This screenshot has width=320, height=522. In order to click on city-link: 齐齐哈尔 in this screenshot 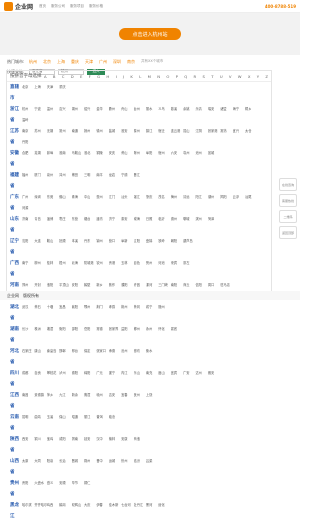, I will do `click(40, 505)`.